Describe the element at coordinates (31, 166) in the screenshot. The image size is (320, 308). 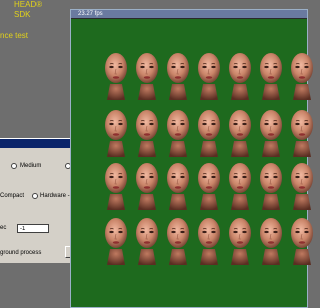
I see `radio-medium-label: Medium` at that location.